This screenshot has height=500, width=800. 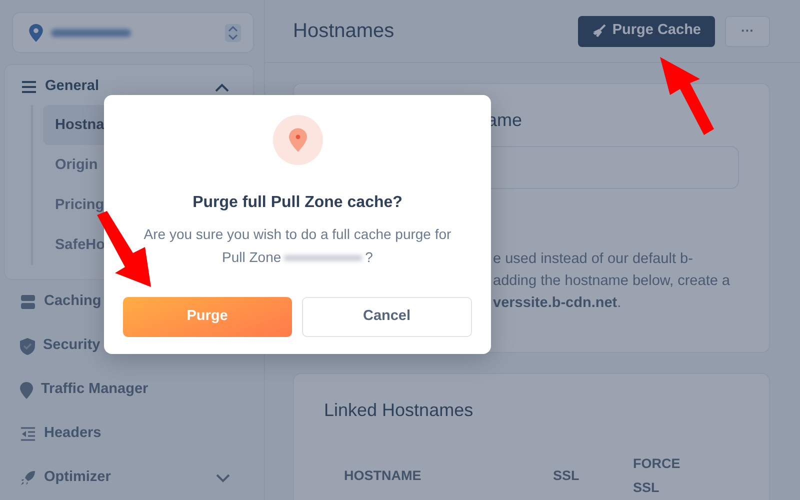 What do you see at coordinates (297, 246) in the screenshot?
I see `dialog-message: Are you sure you wish to do a full cache purge for Pull Zone ?` at bounding box center [297, 246].